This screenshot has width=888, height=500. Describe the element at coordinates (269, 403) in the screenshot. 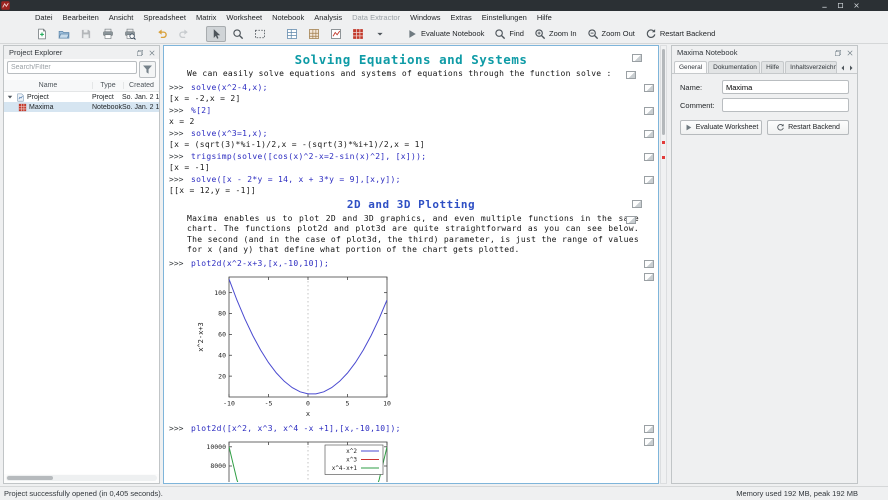

I see `svg-text: -5` at that location.